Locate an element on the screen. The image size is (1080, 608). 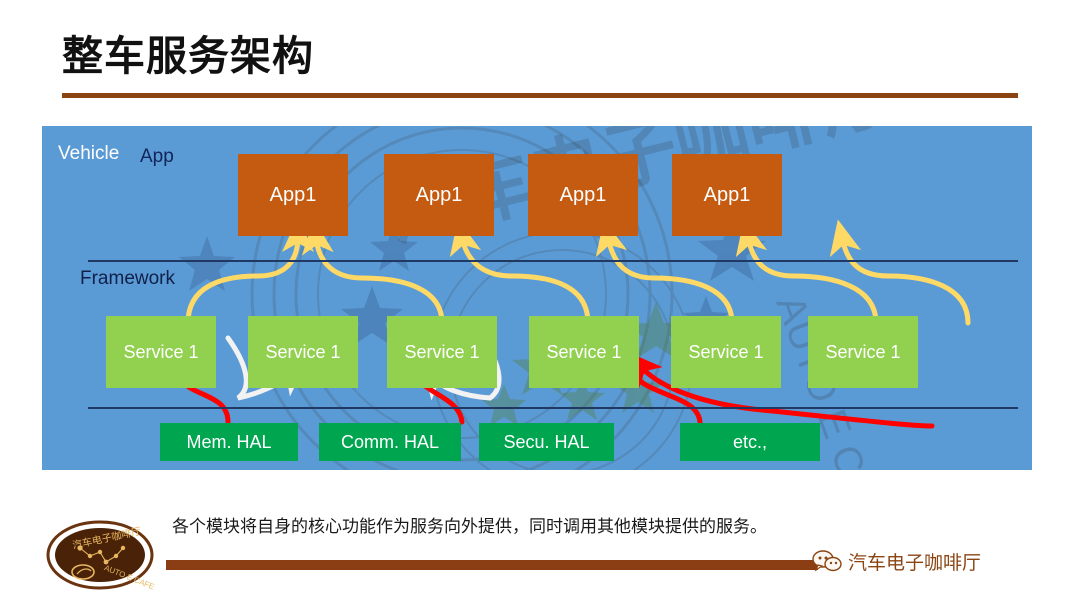
wechat-icon is located at coordinates (827, 560).